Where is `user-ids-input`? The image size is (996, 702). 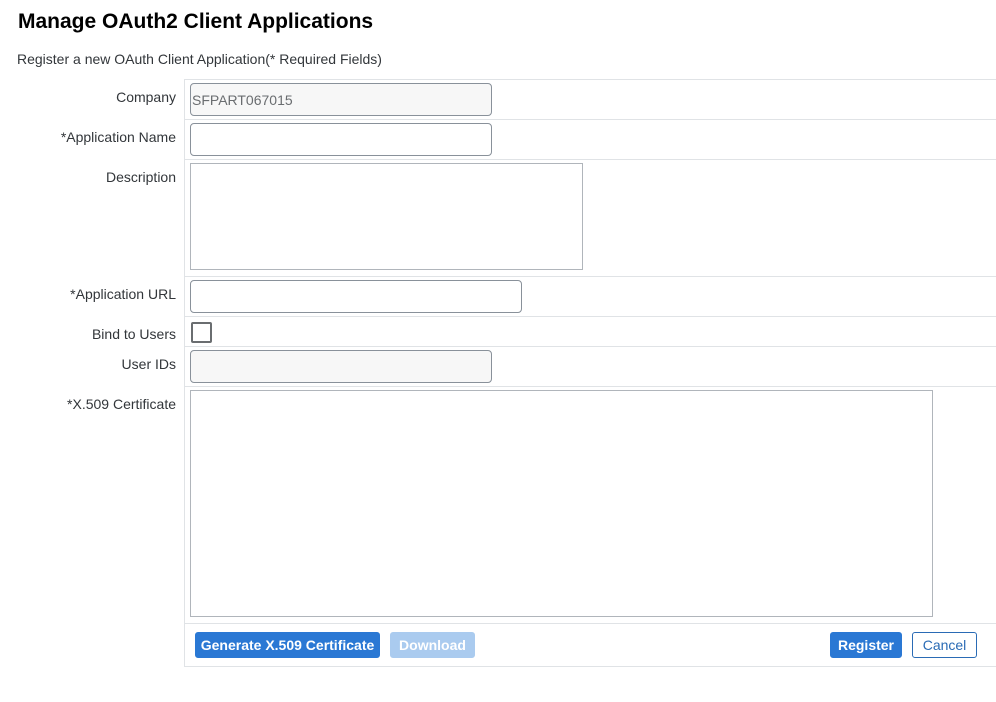 user-ids-input is located at coordinates (341, 366).